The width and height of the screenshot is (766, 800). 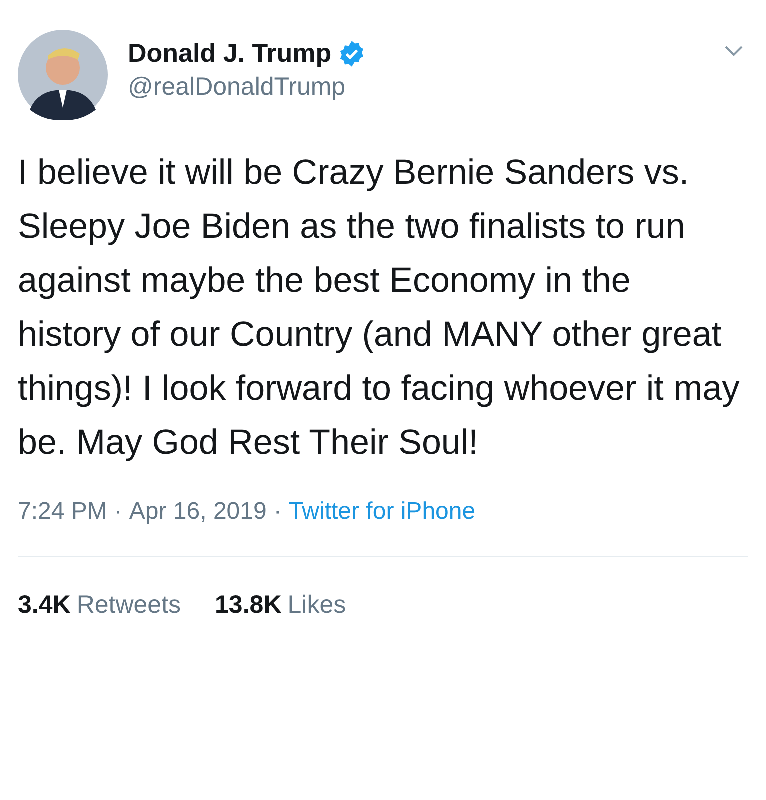 What do you see at coordinates (734, 51) in the screenshot?
I see `chevron-down-icon` at bounding box center [734, 51].